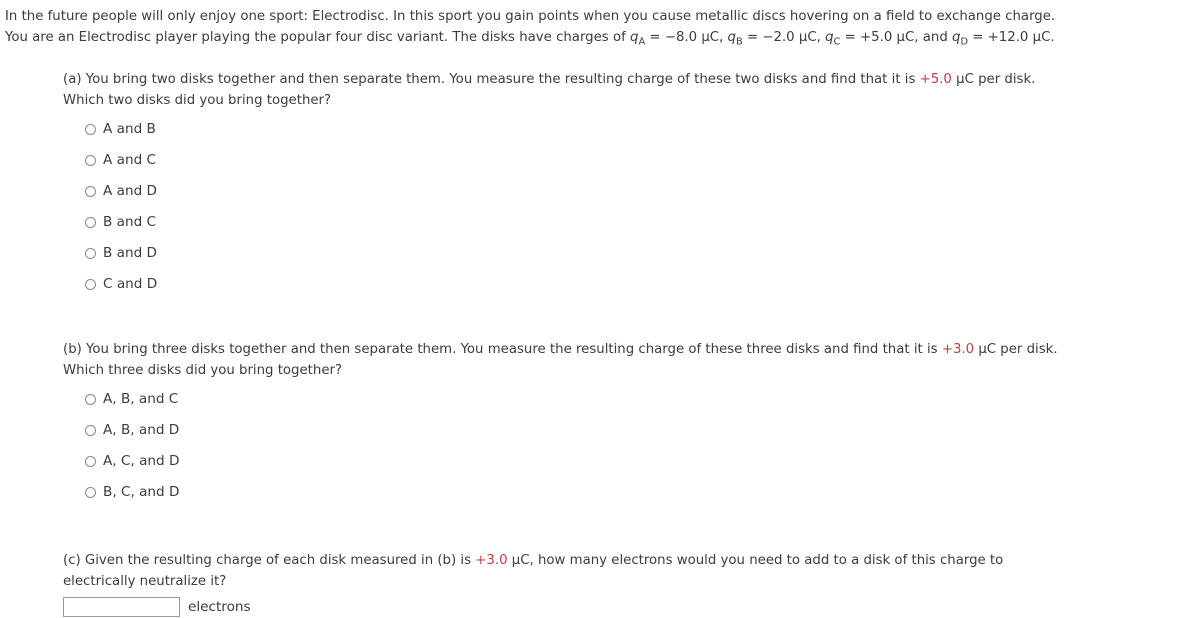 This screenshot has width=1200, height=618. What do you see at coordinates (655, 37) in the screenshot?
I see `charge-qa-equals: =` at bounding box center [655, 37].